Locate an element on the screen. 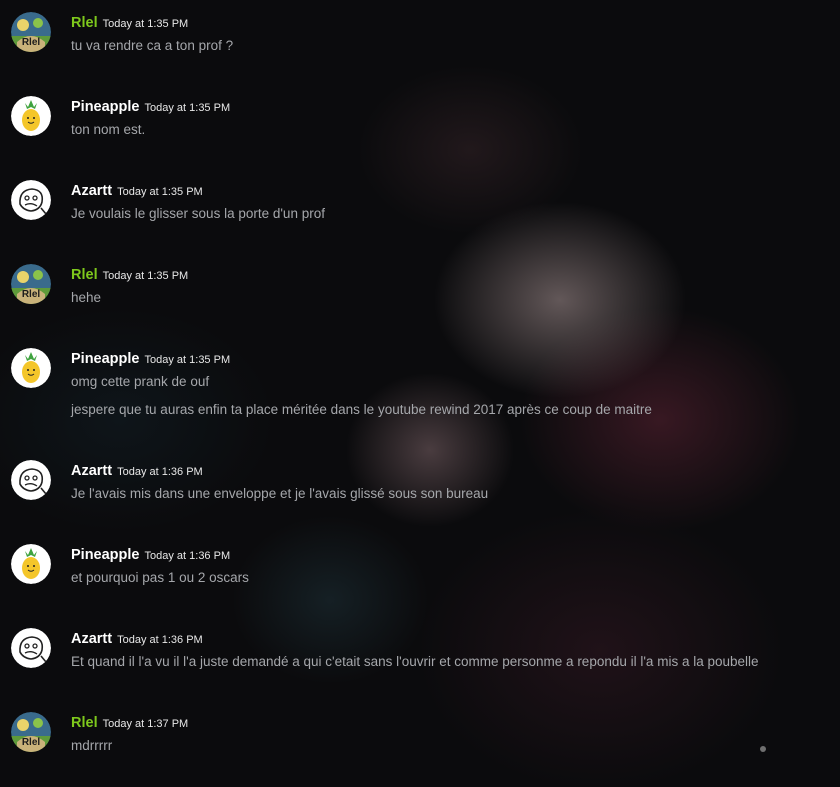  message-header: Azartt Today at 1:35 PM is located at coordinates (137, 190).